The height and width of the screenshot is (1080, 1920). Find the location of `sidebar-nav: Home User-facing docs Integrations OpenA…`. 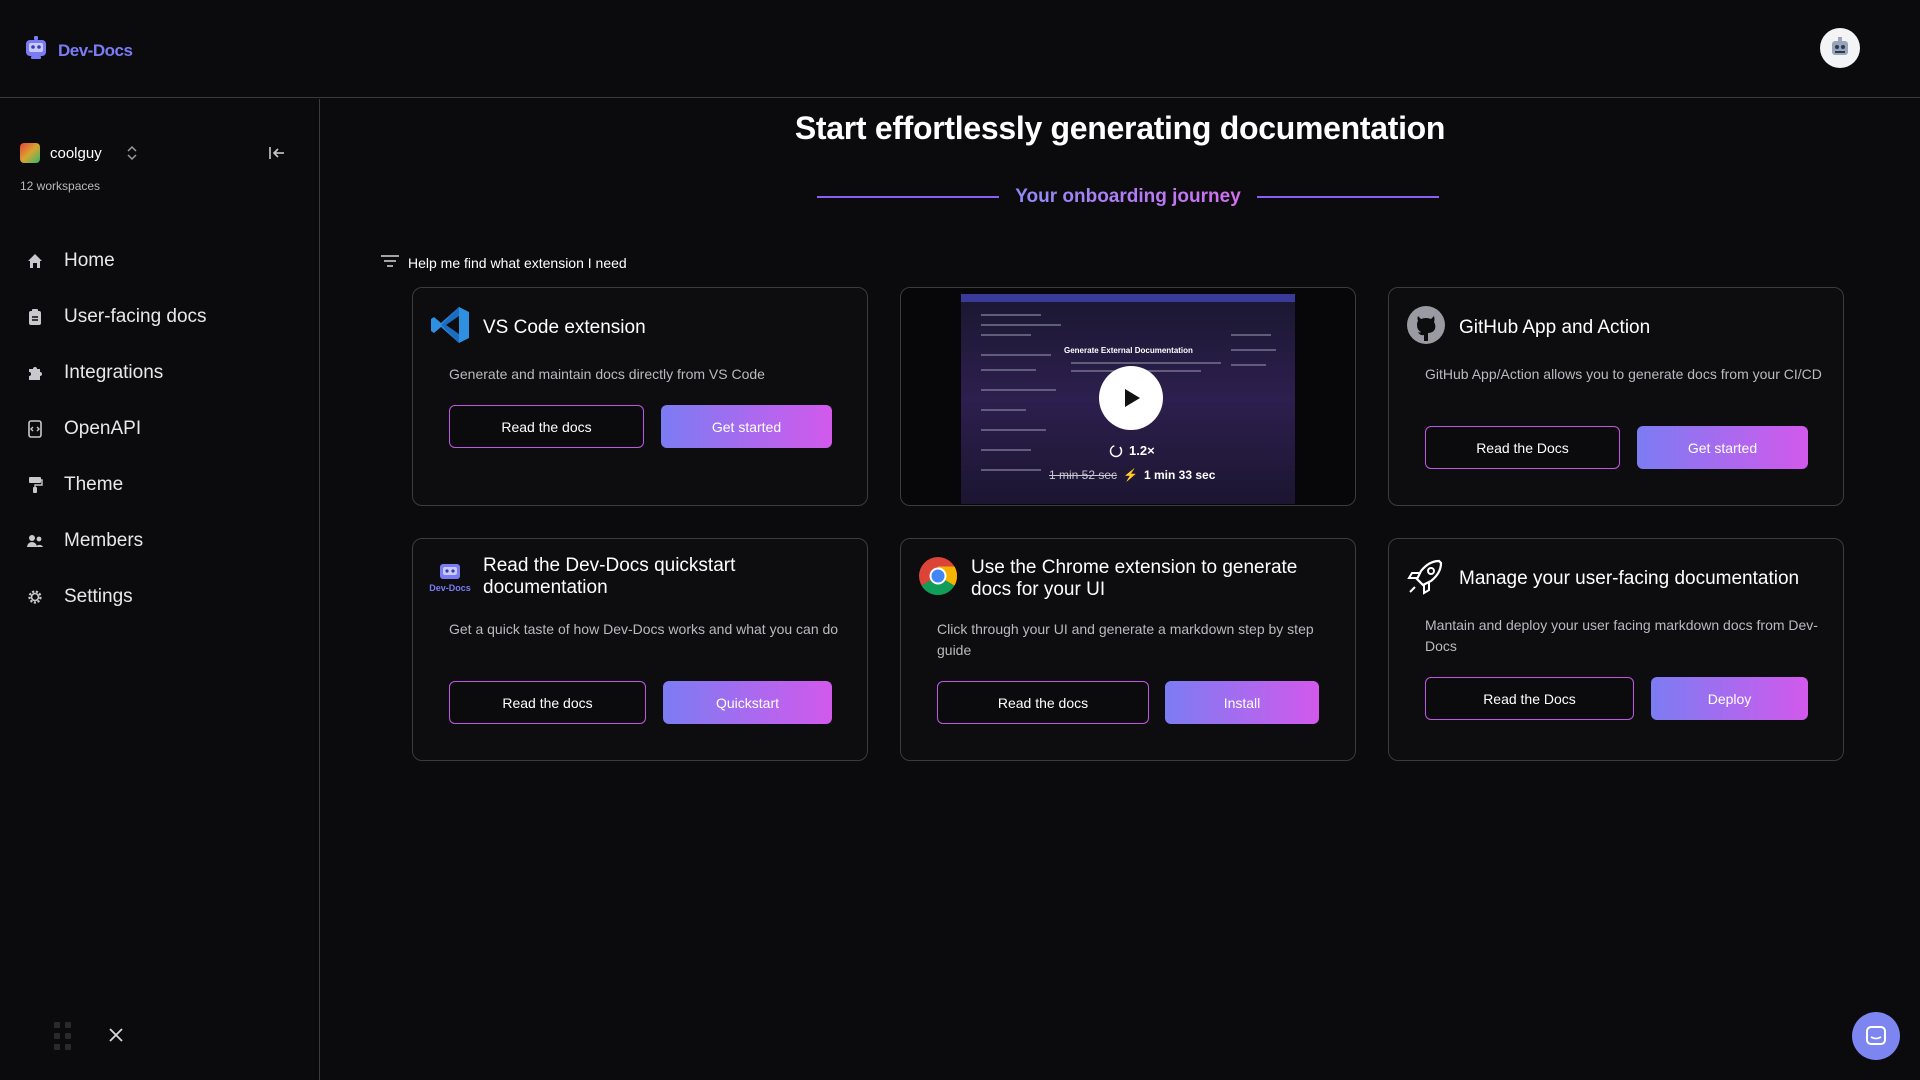

sidebar-nav: Home User-facing docs Integrations OpenA… is located at coordinates (115, 429).